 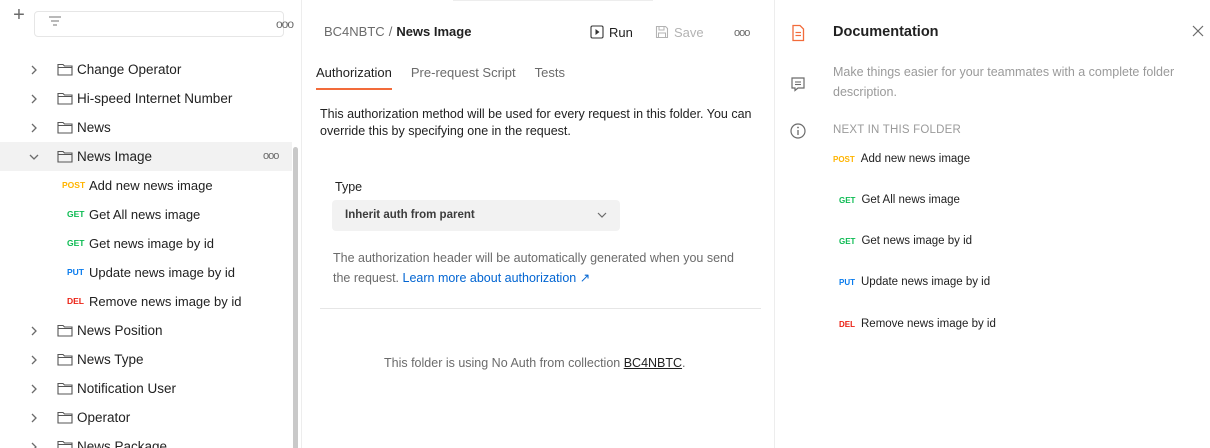 I want to click on folder-row: News Package, so click(x=146, y=440).